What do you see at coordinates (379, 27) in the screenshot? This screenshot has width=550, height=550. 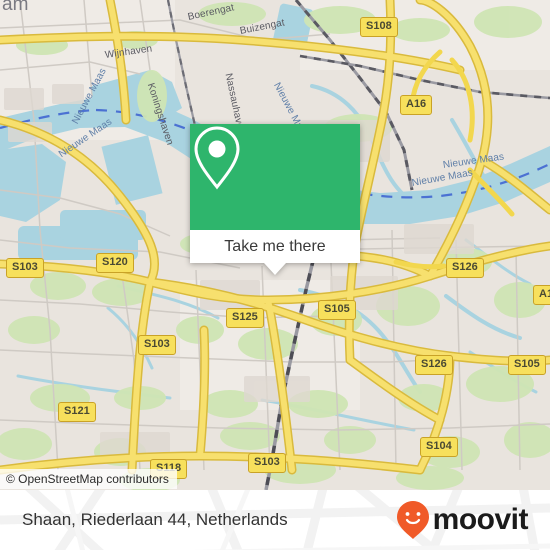 I see `route-shield: S108` at bounding box center [379, 27].